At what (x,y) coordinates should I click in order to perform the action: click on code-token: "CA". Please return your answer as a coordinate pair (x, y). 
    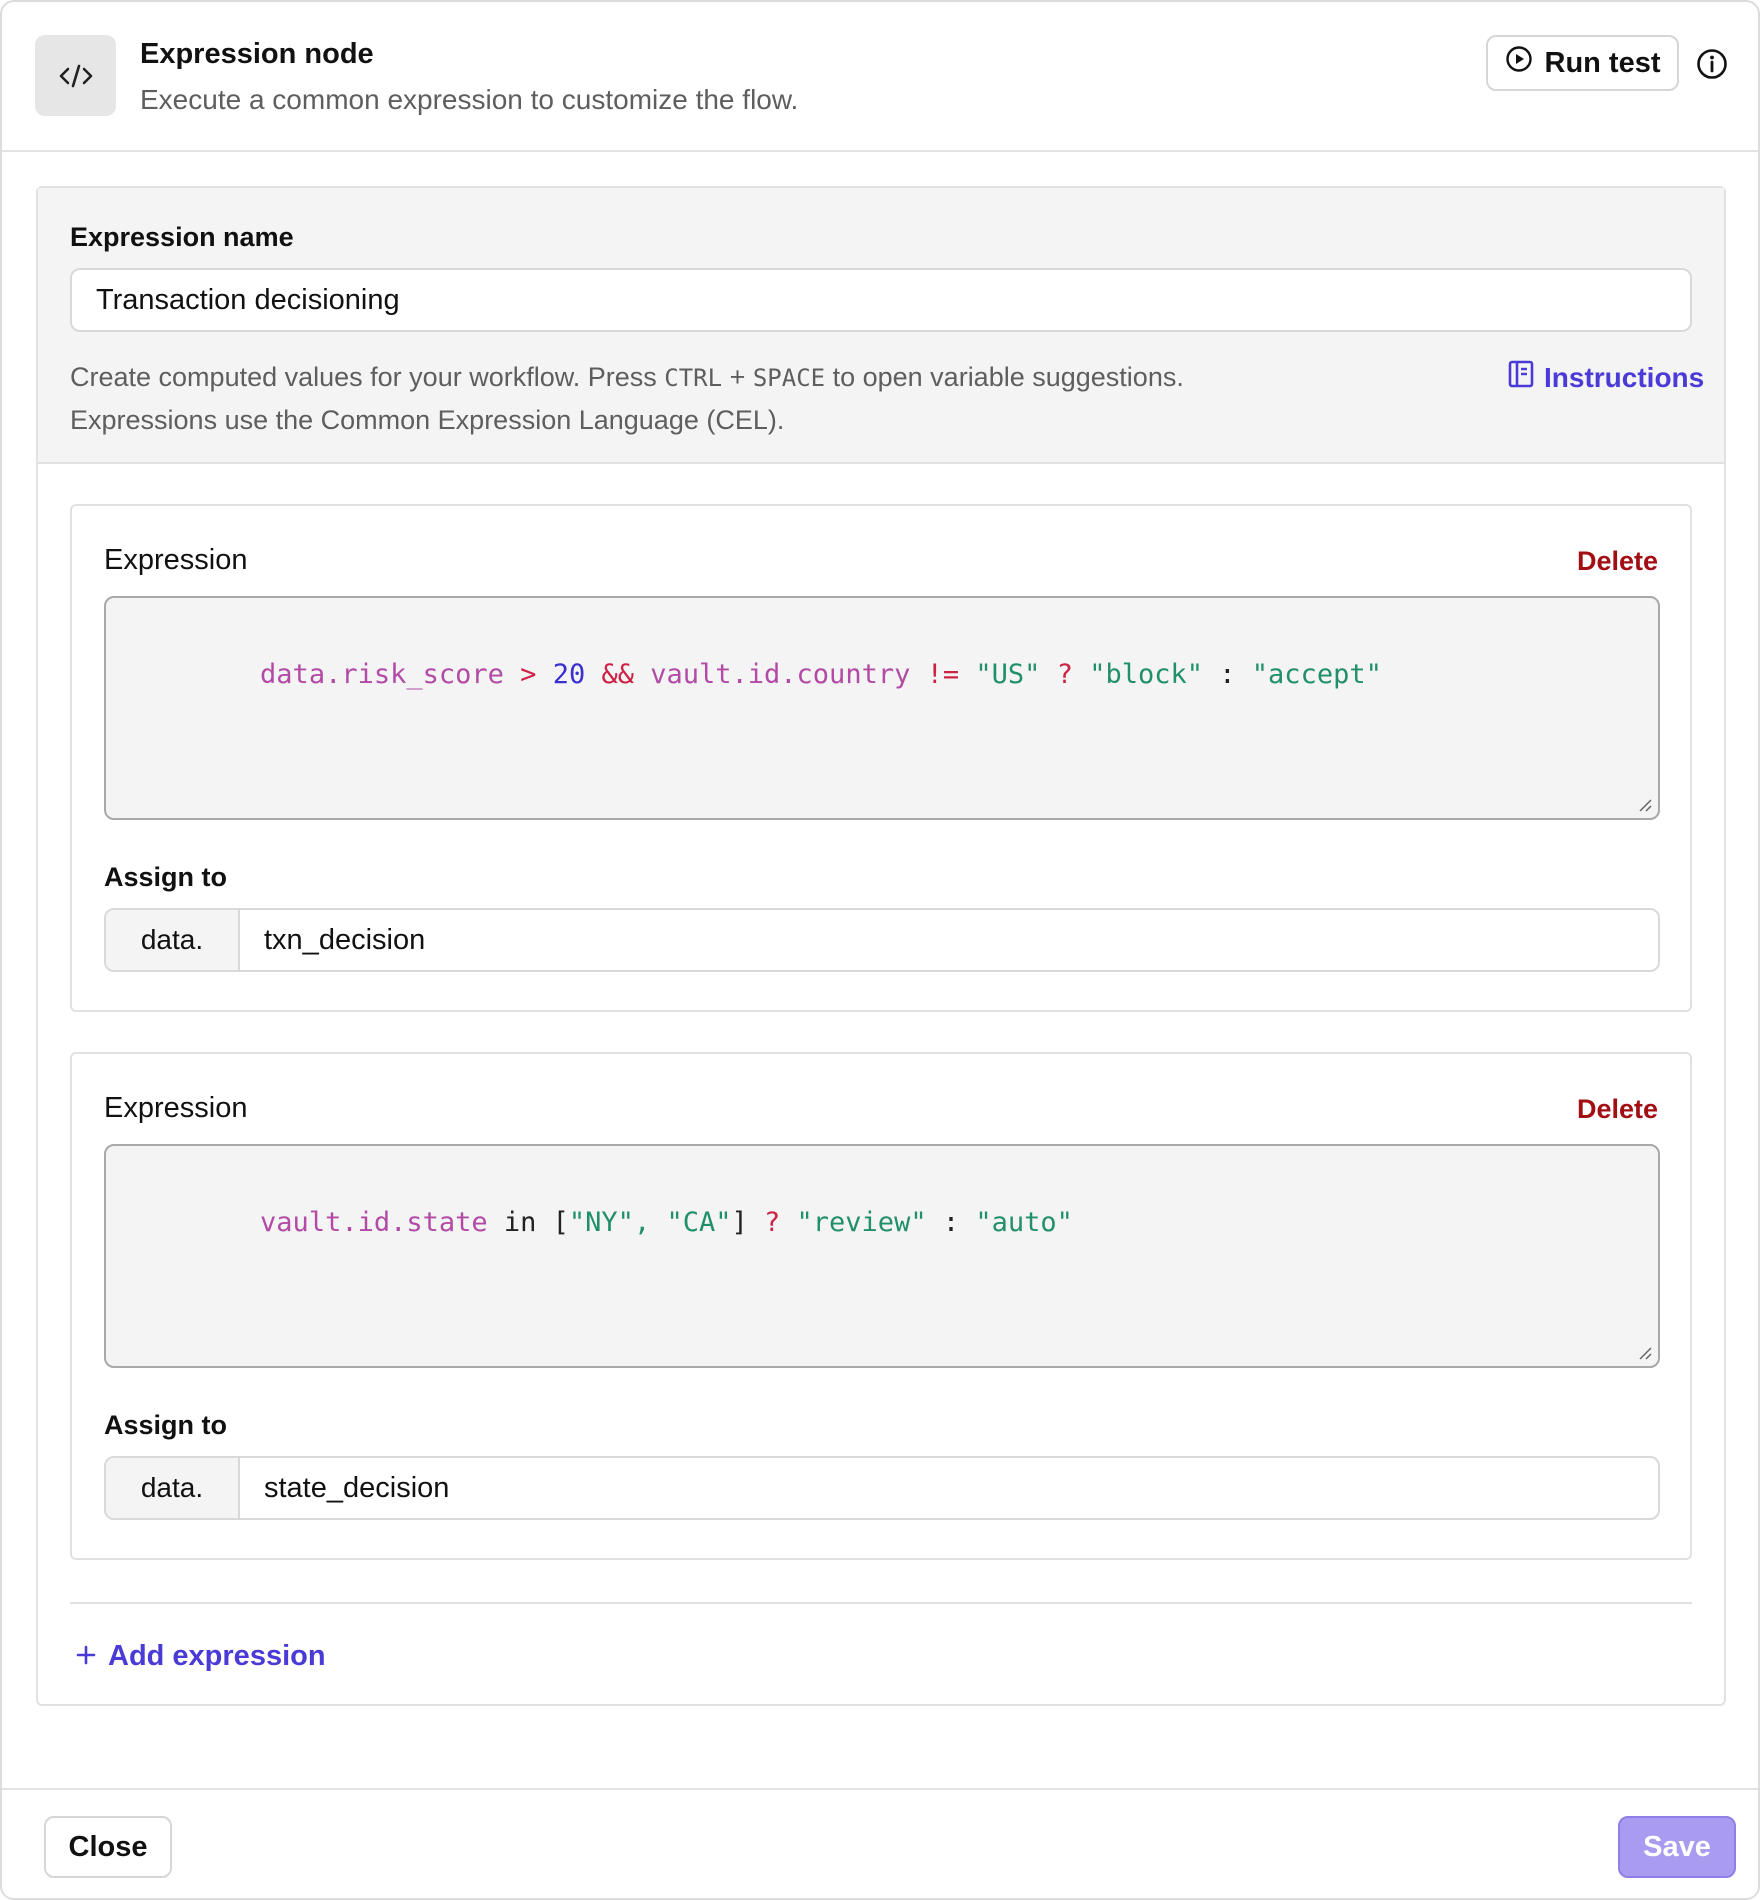
    Looking at the image, I should click on (699, 1222).